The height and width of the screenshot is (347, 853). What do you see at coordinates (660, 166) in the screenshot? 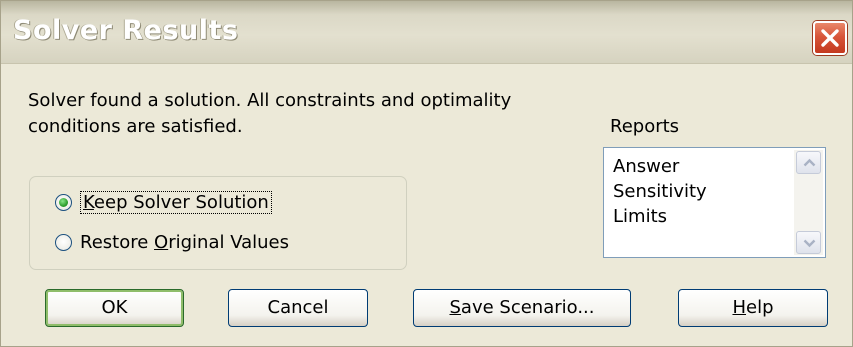
I see `report-item-answer: Answer` at bounding box center [660, 166].